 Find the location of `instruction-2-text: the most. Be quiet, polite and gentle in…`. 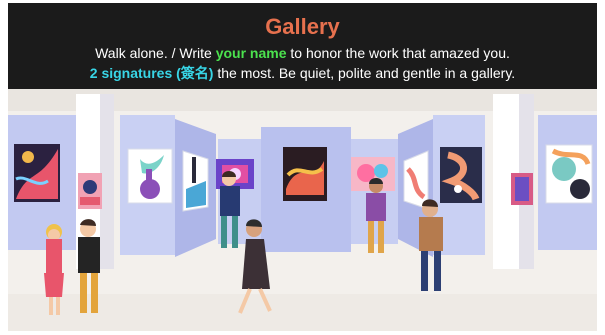

instruction-2-text: the most. Be quiet, polite and gentle in… is located at coordinates (364, 73).